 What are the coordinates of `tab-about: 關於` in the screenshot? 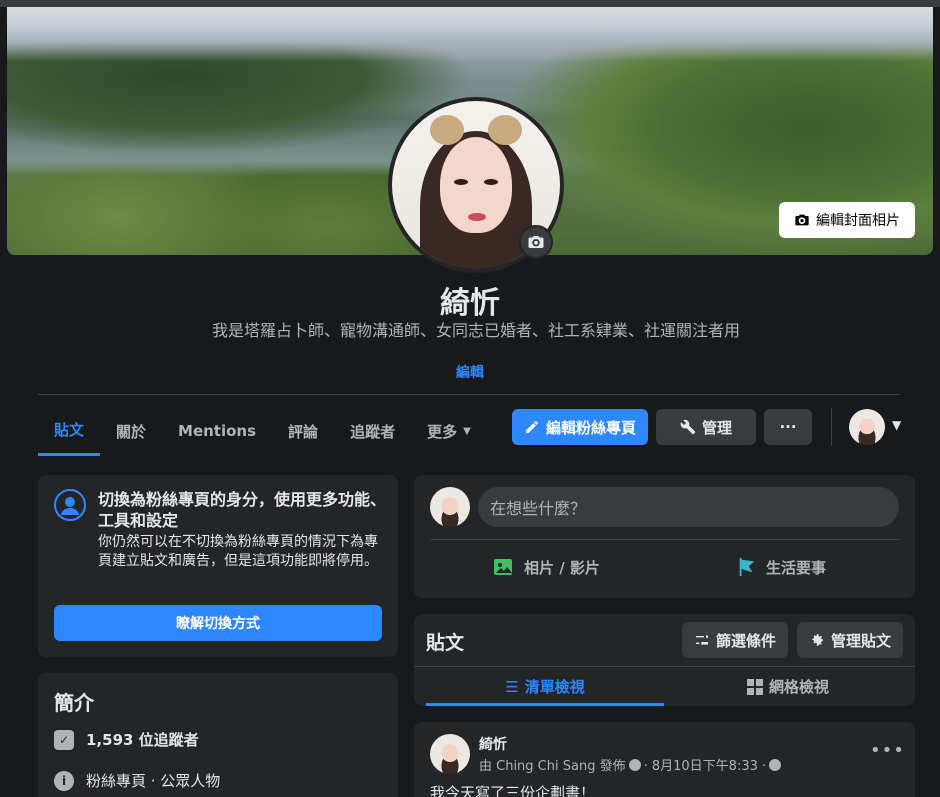 It's located at (131, 431).